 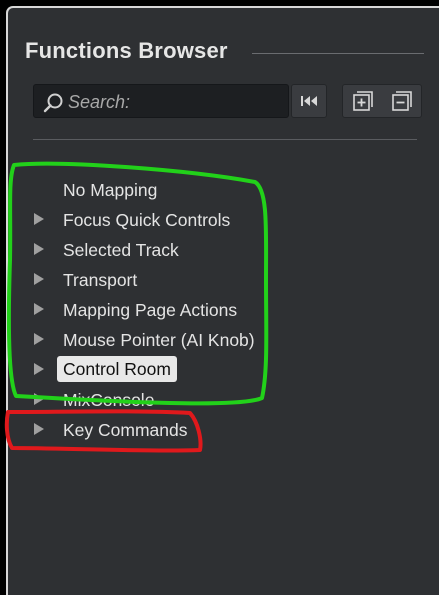 What do you see at coordinates (159, 340) in the screenshot?
I see `tree-item-label: Mouse Pointer (AI Knob)` at bounding box center [159, 340].